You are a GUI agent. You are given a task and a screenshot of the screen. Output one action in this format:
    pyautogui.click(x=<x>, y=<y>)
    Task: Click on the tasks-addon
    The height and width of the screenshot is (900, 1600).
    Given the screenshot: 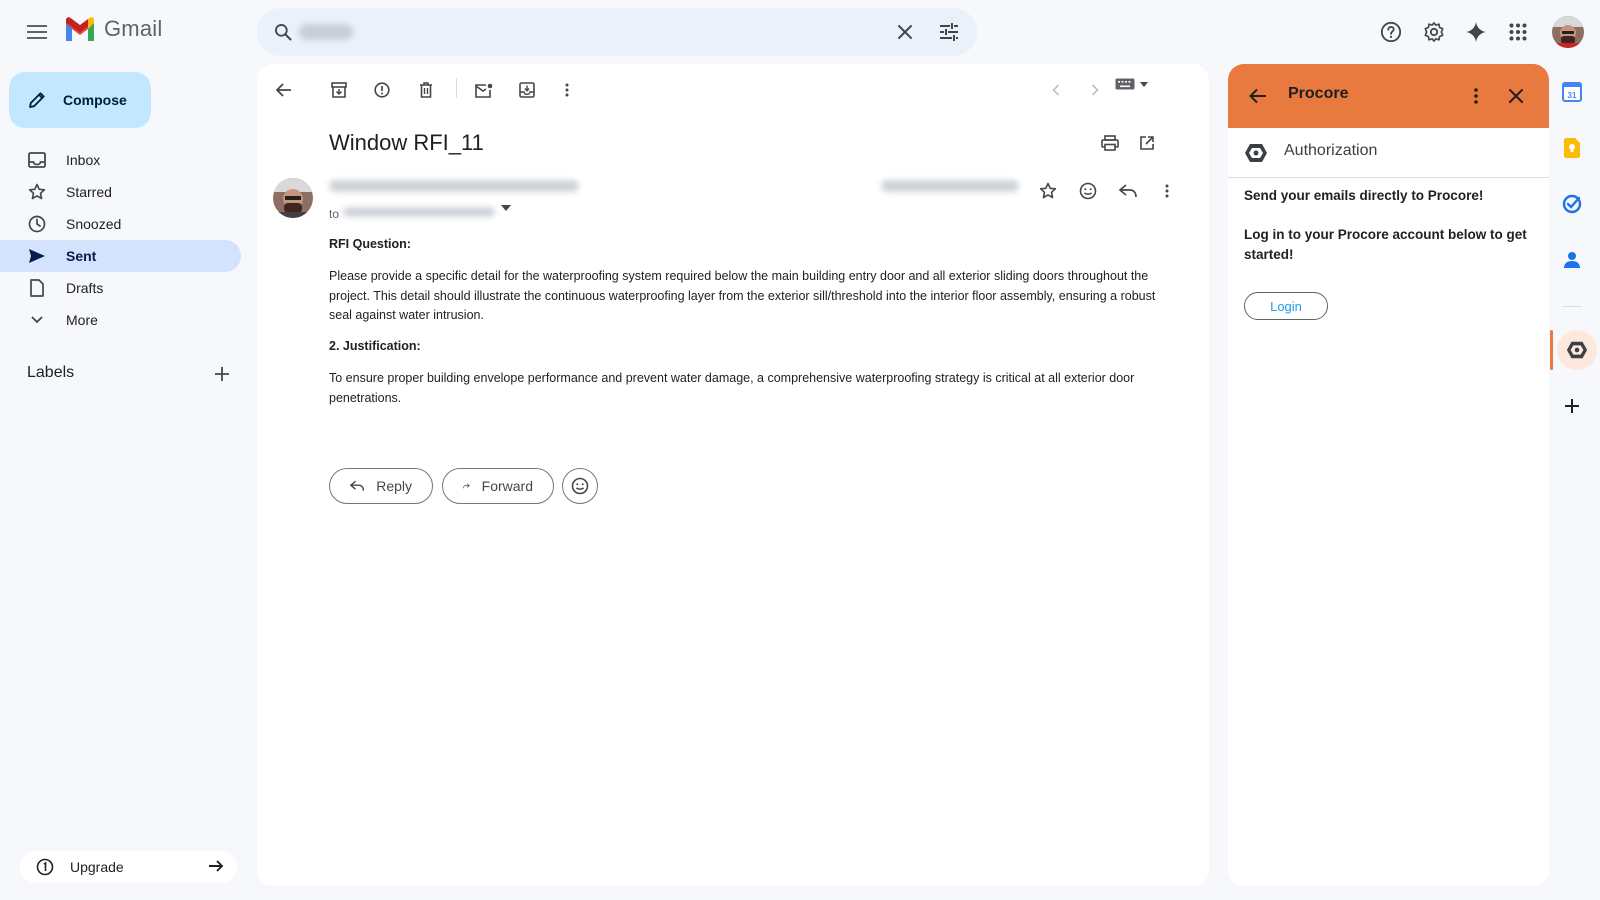 What is the action you would take?
    pyautogui.click(x=1572, y=204)
    